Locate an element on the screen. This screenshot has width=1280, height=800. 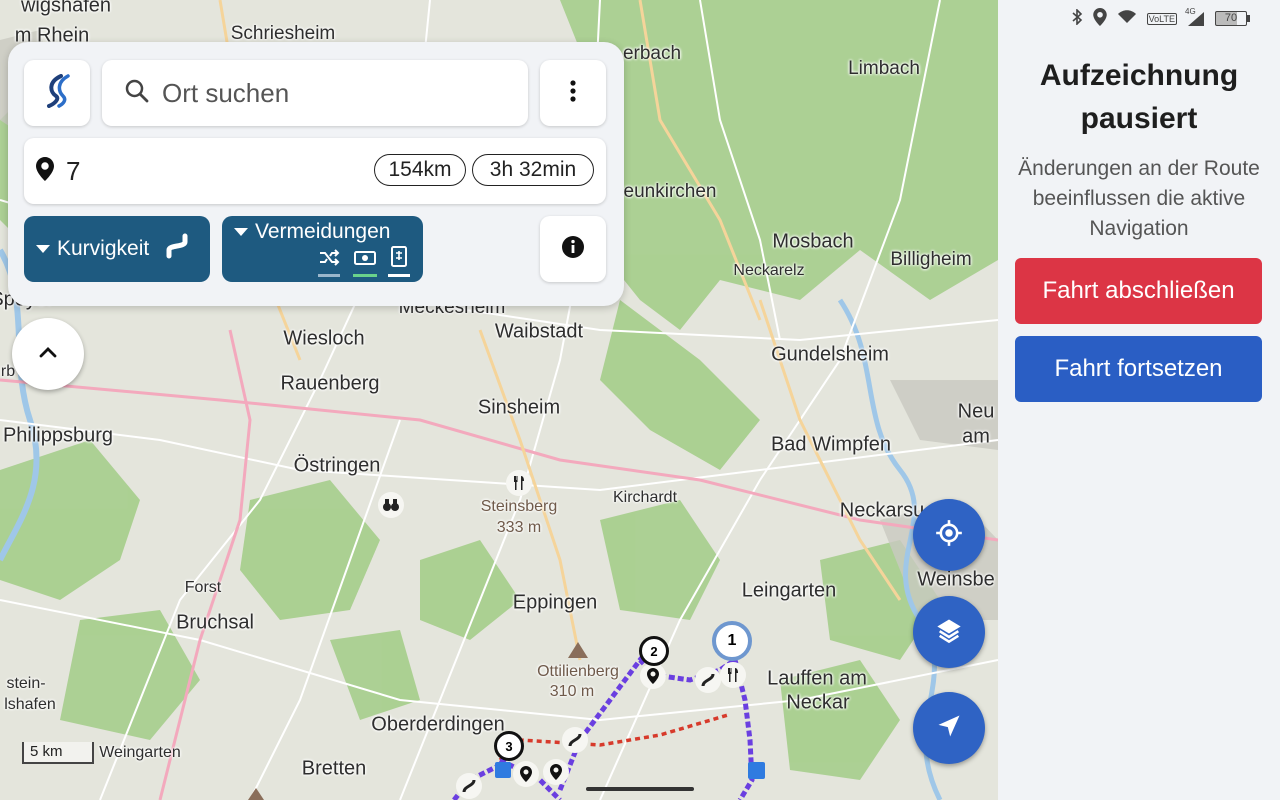
duration-badge: 3h 32min is located at coordinates (533, 170).